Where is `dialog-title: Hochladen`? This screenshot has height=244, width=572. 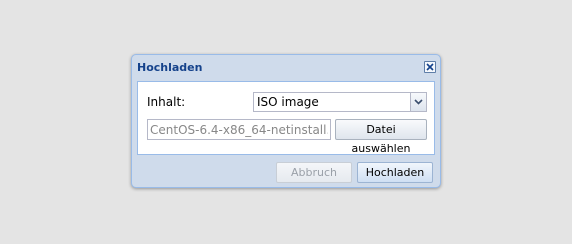
dialog-title: Hochladen is located at coordinates (170, 67).